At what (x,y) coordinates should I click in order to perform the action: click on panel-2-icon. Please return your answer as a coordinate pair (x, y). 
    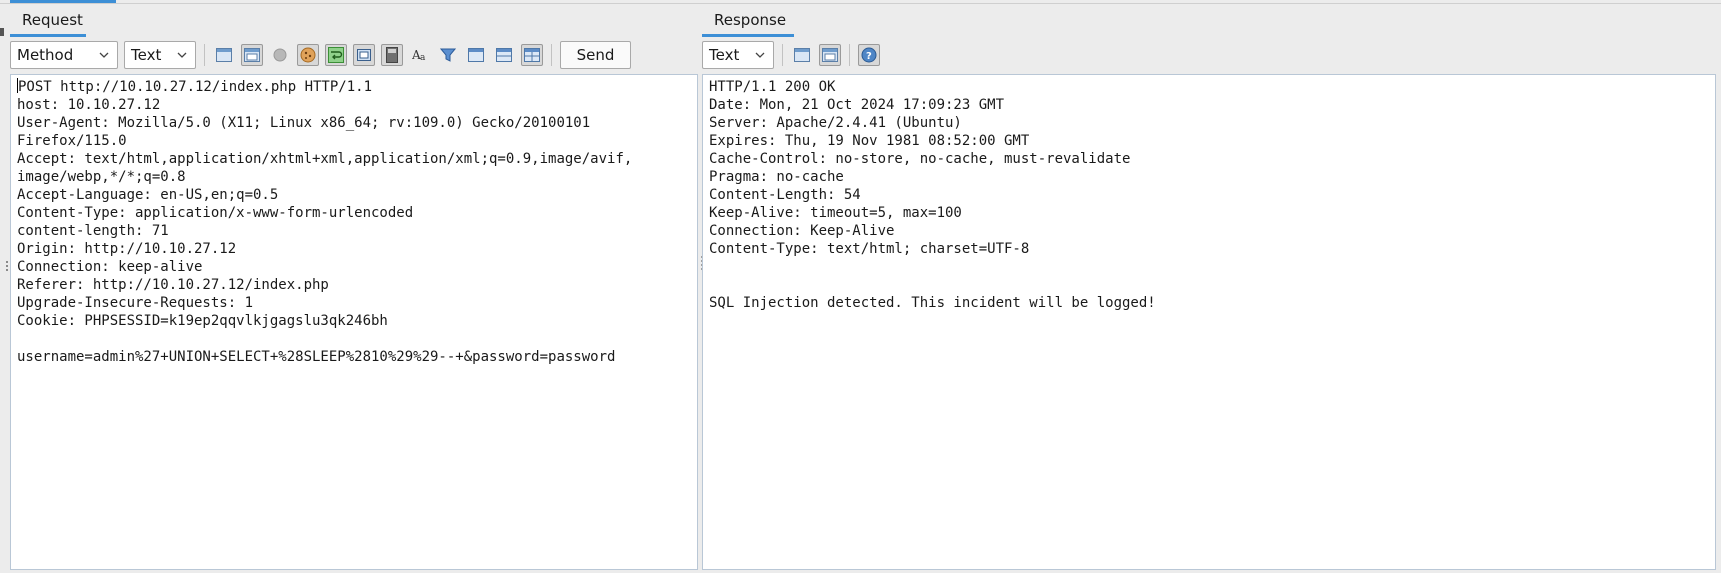
    Looking at the image, I should click on (504, 55).